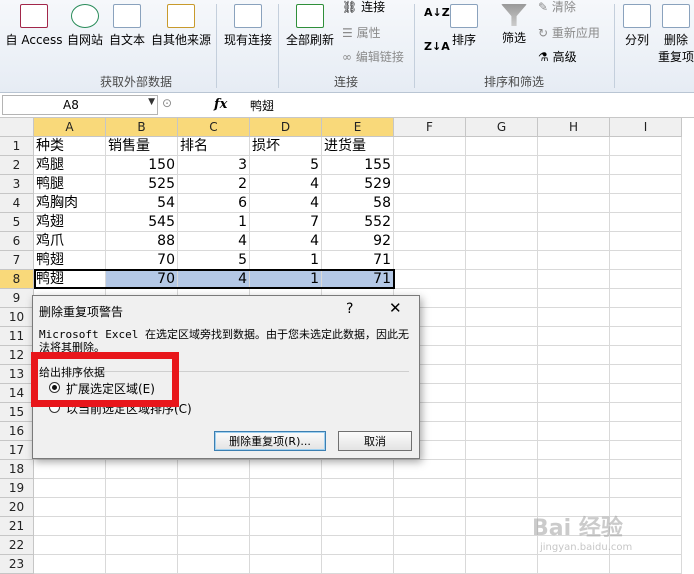 The image size is (694, 574). I want to click on from-access-button: 自 Access, so click(34, 26).